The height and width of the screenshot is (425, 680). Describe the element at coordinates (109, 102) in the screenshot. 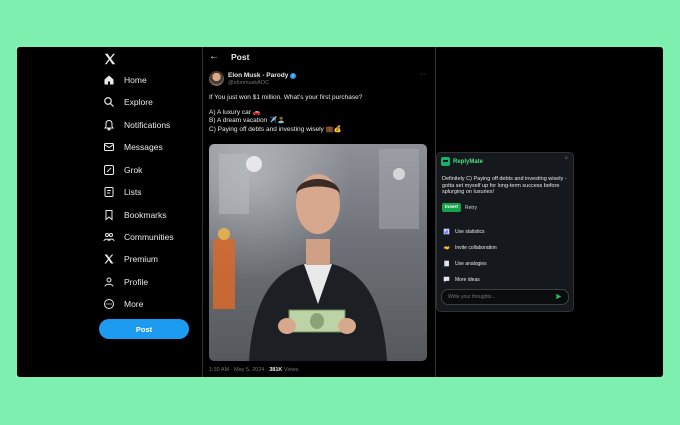

I see `search-icon` at that location.